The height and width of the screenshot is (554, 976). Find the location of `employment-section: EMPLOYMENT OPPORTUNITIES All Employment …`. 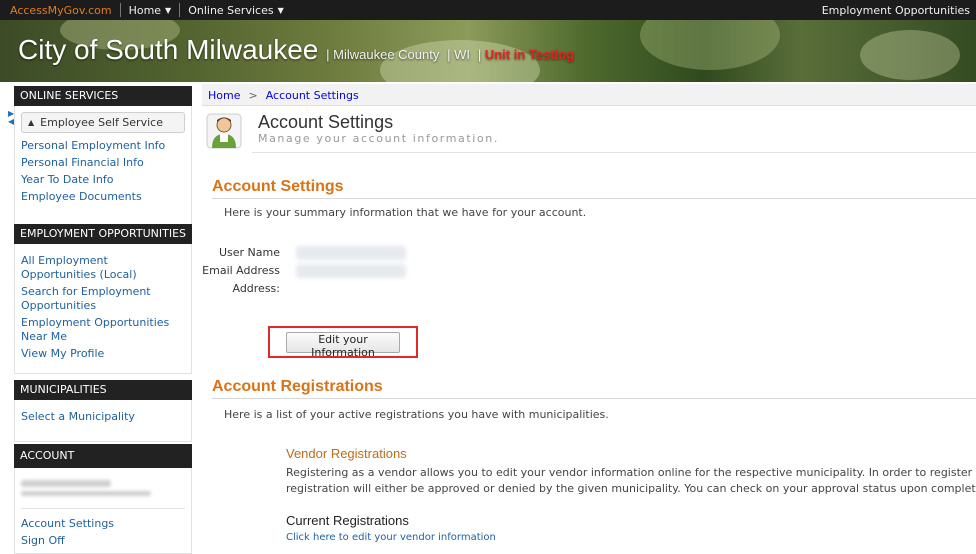

employment-section: EMPLOYMENT OPPORTUNITIES All Employment … is located at coordinates (103, 299).